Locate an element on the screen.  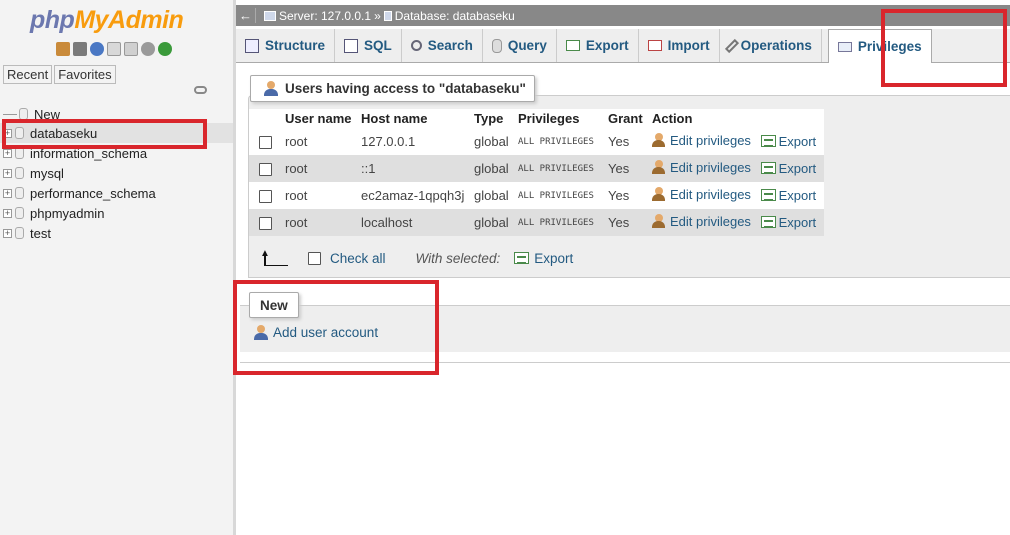
host-cell: ec2amaz-1qpqh3j is located at coordinates (413, 195).